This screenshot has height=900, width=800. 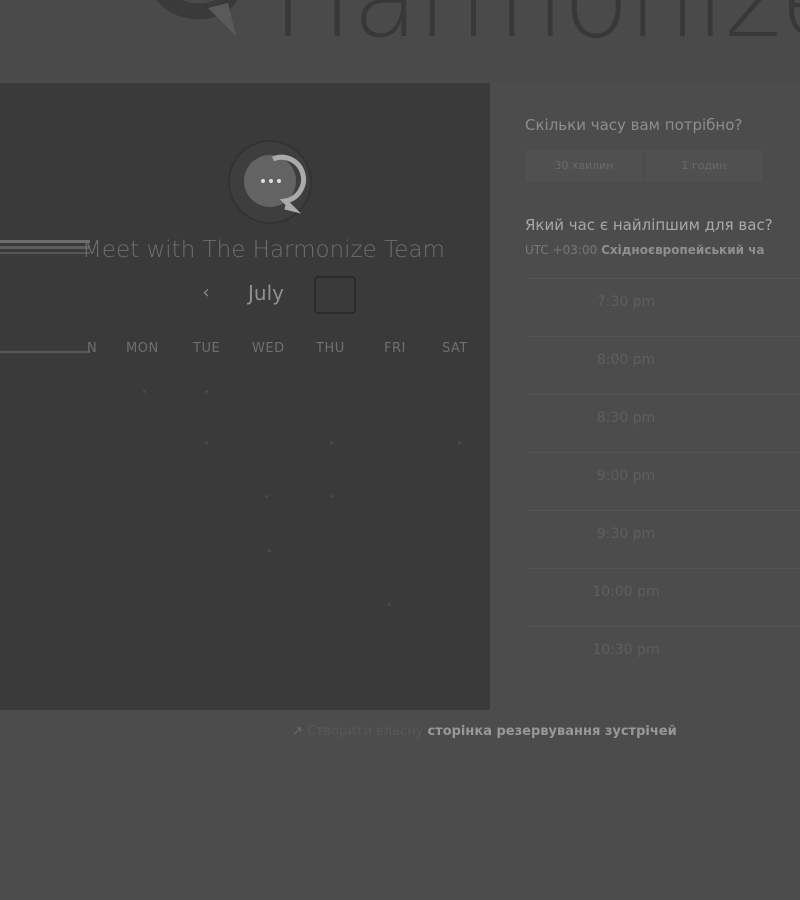 What do you see at coordinates (207, 348) in the screenshot?
I see `weekday-tue: TUE` at bounding box center [207, 348].